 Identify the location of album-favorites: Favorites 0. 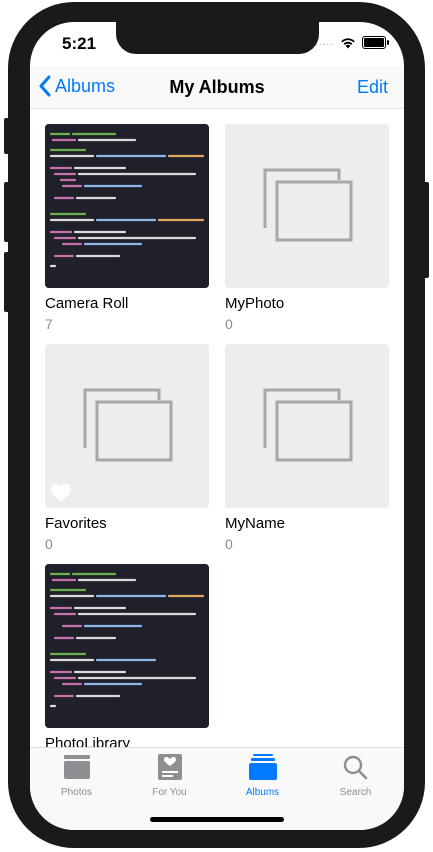
(127, 448).